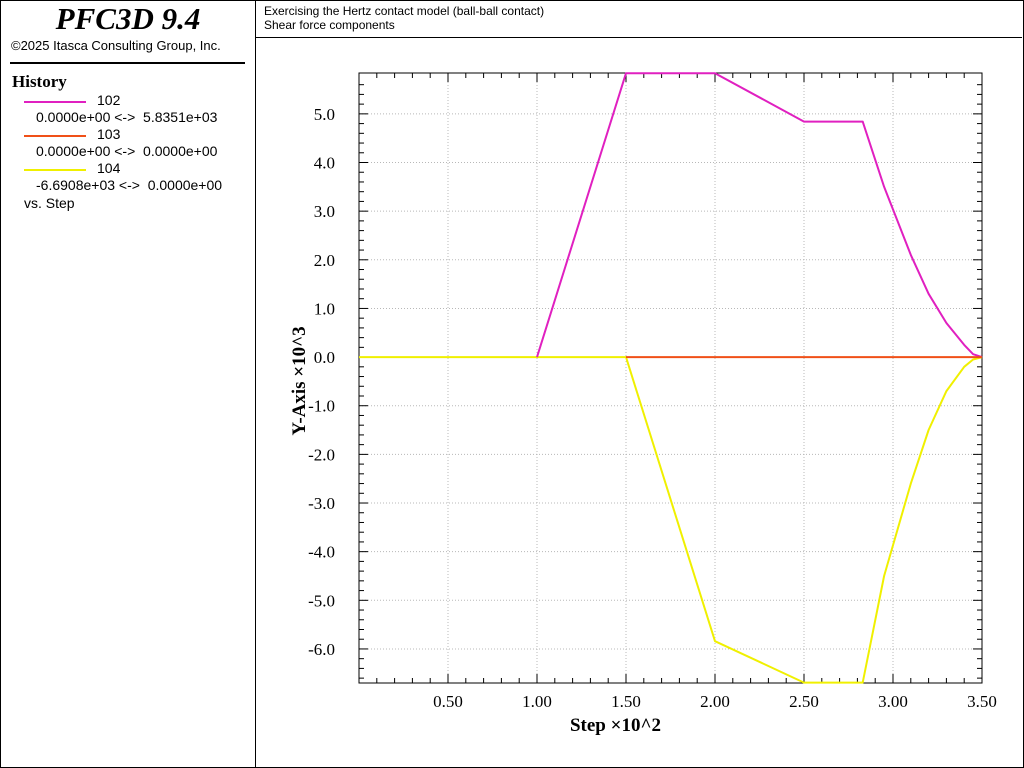 The image size is (1024, 768). I want to click on y-tick-label: 1.0, so click(324, 308).